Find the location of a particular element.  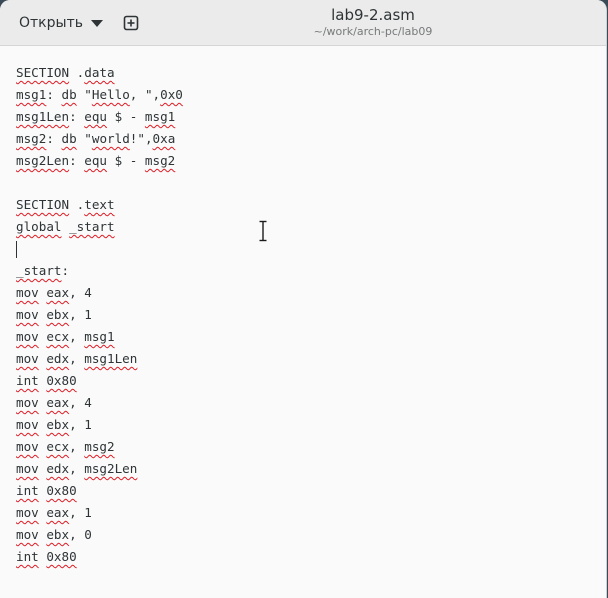

text-cursor-ibeam-icon is located at coordinates (263, 231).